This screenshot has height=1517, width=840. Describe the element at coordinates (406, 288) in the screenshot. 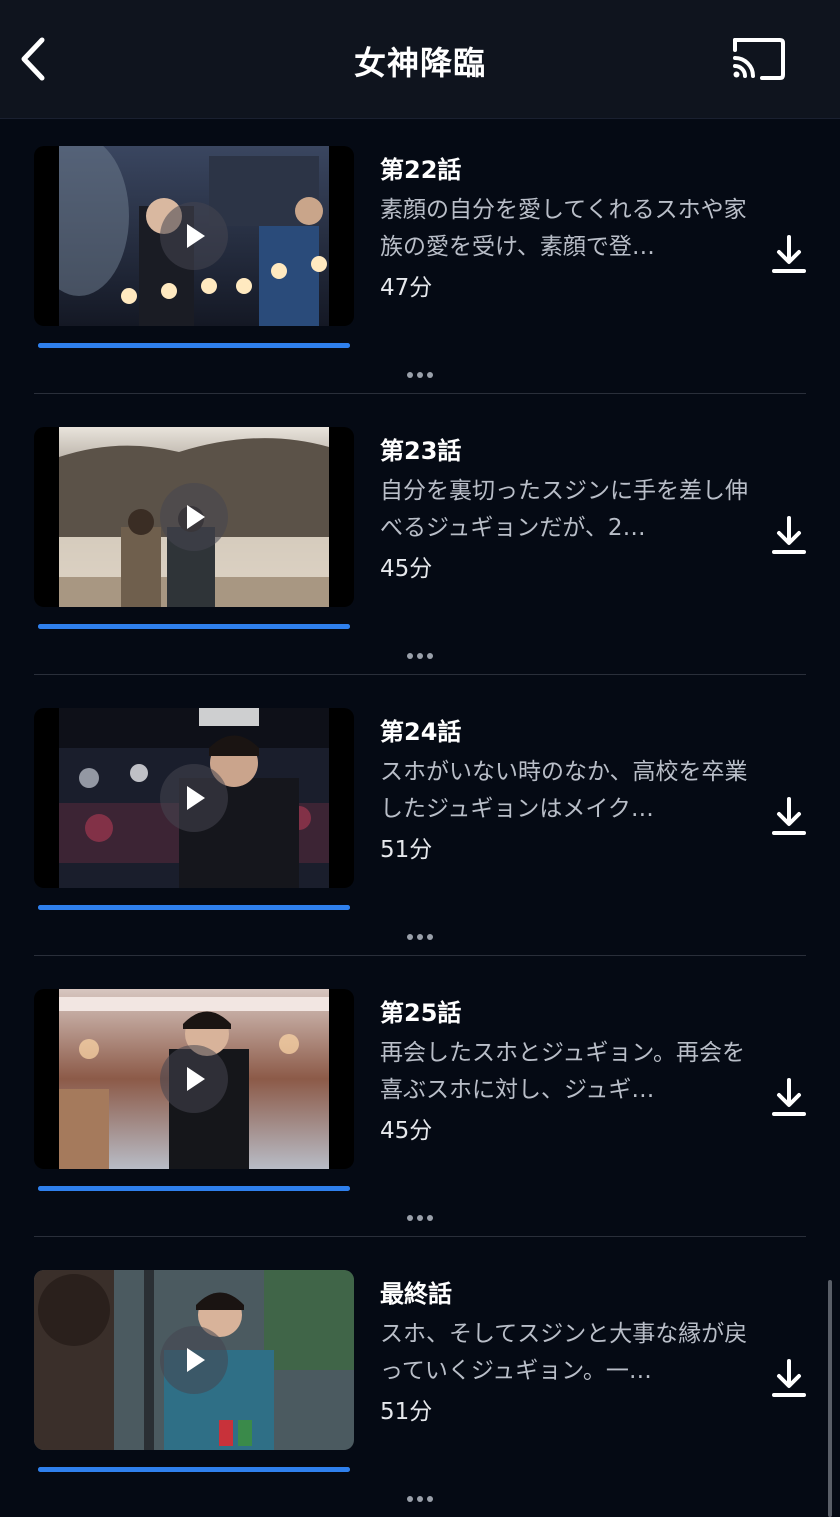

I see `episode-duration: 47分` at that location.